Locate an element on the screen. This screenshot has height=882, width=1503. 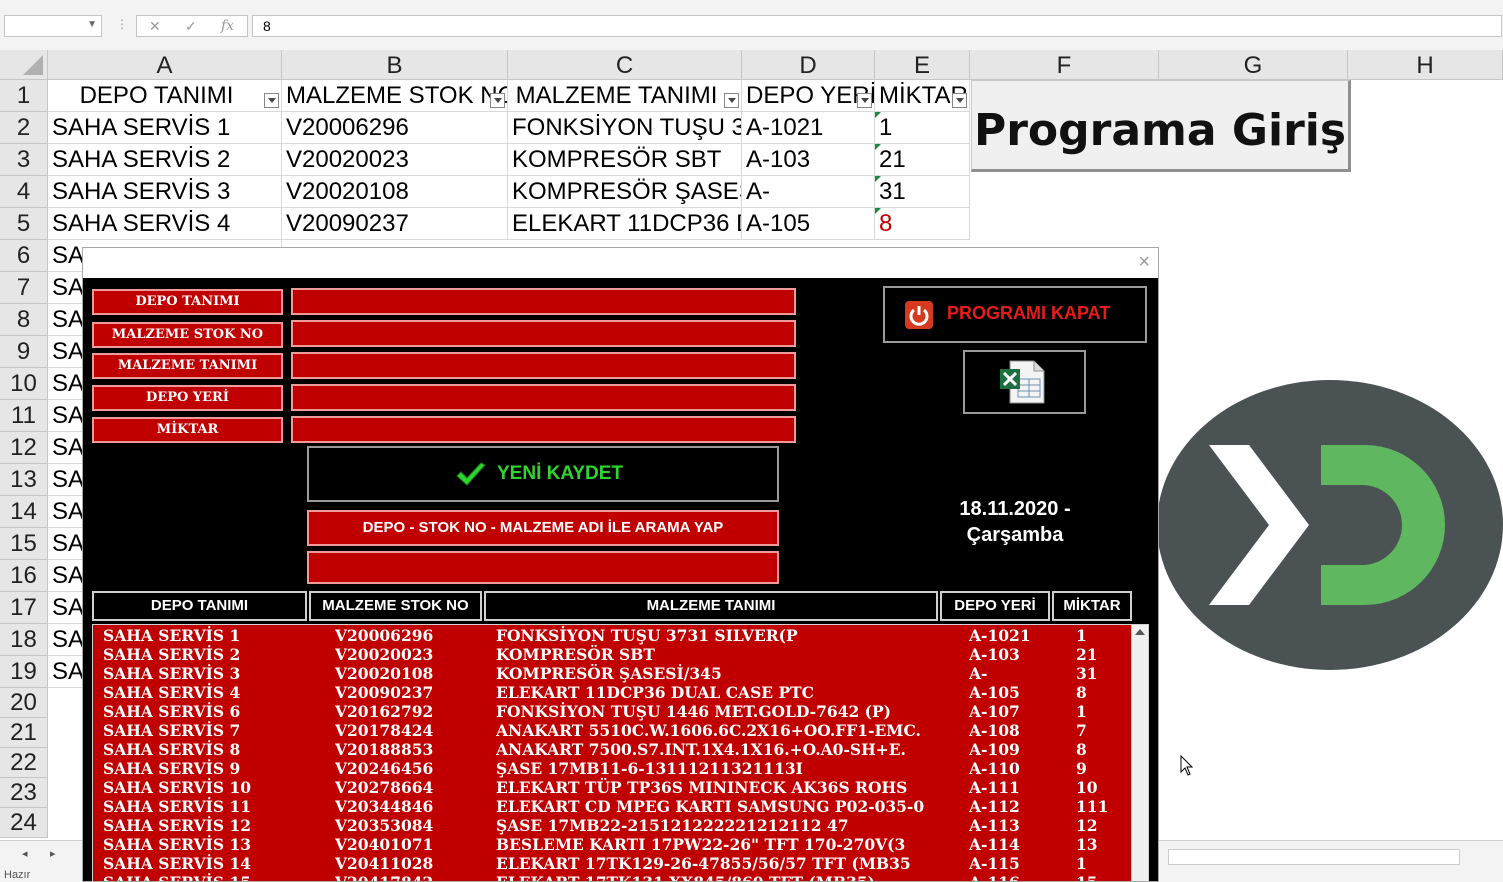
row-header: 12 is located at coordinates (24, 448).